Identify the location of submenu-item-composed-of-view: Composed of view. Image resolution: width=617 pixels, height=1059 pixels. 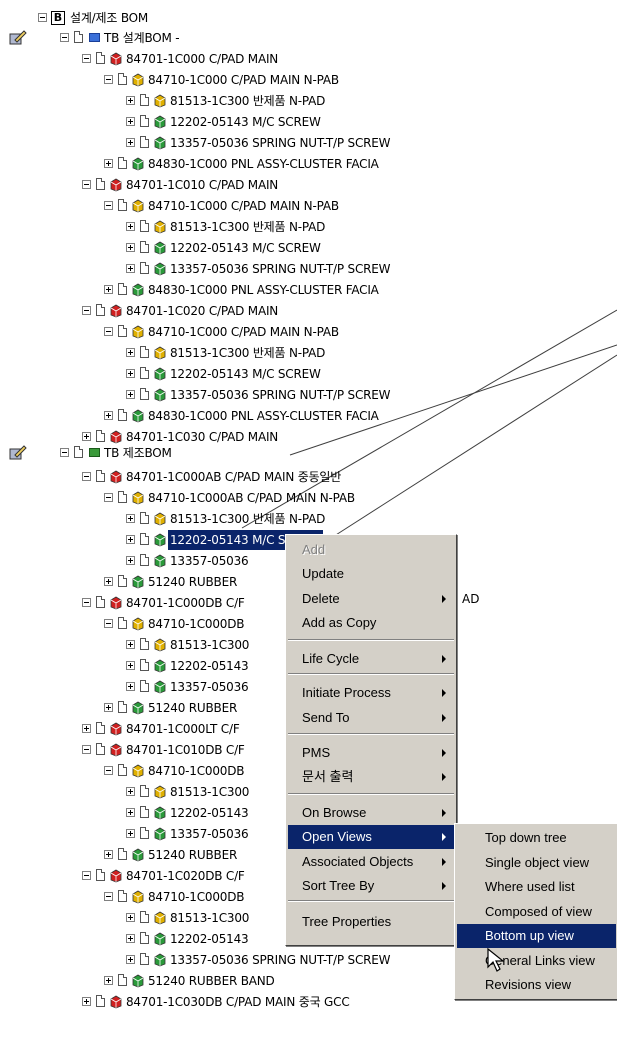
(536, 912).